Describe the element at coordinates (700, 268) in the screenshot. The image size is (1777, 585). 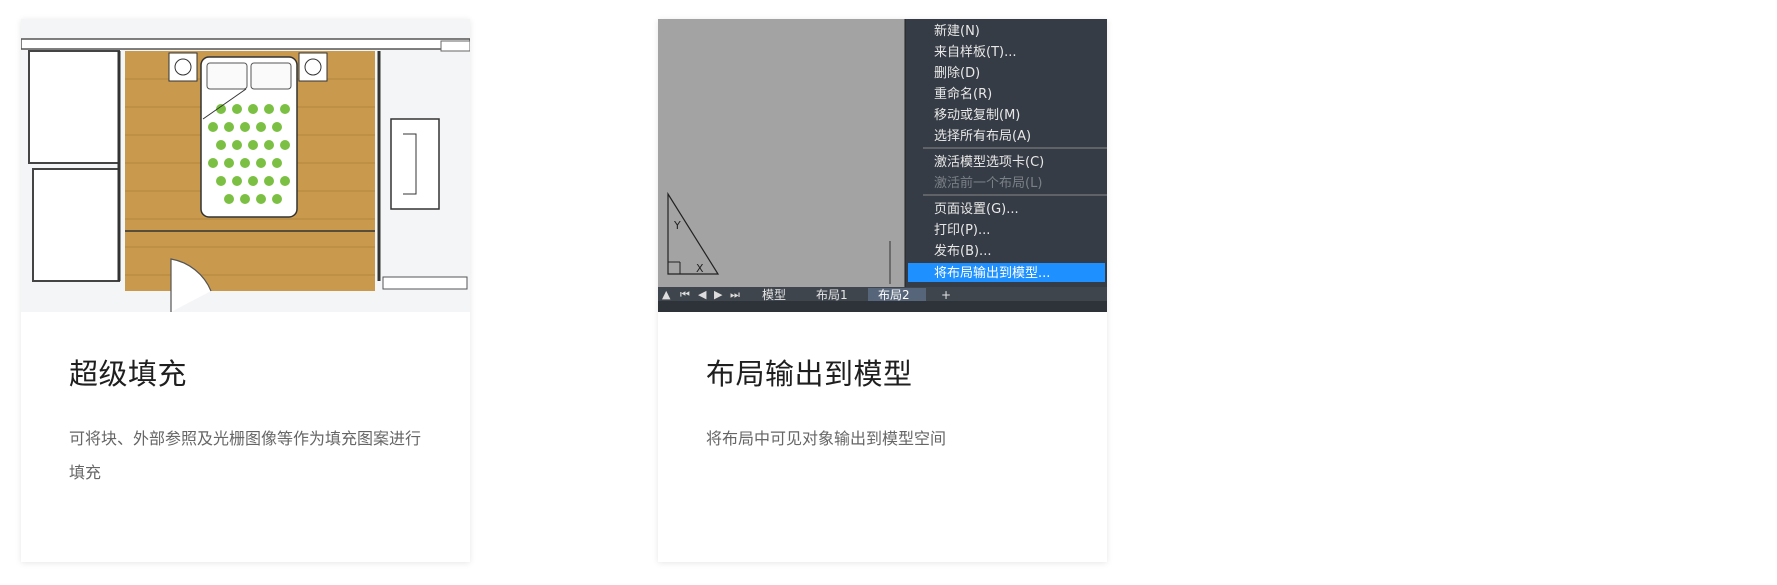
I see `svg-text: X` at that location.